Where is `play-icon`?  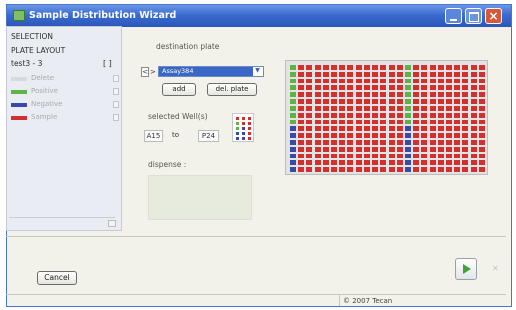
play-icon is located at coordinates (466, 269).